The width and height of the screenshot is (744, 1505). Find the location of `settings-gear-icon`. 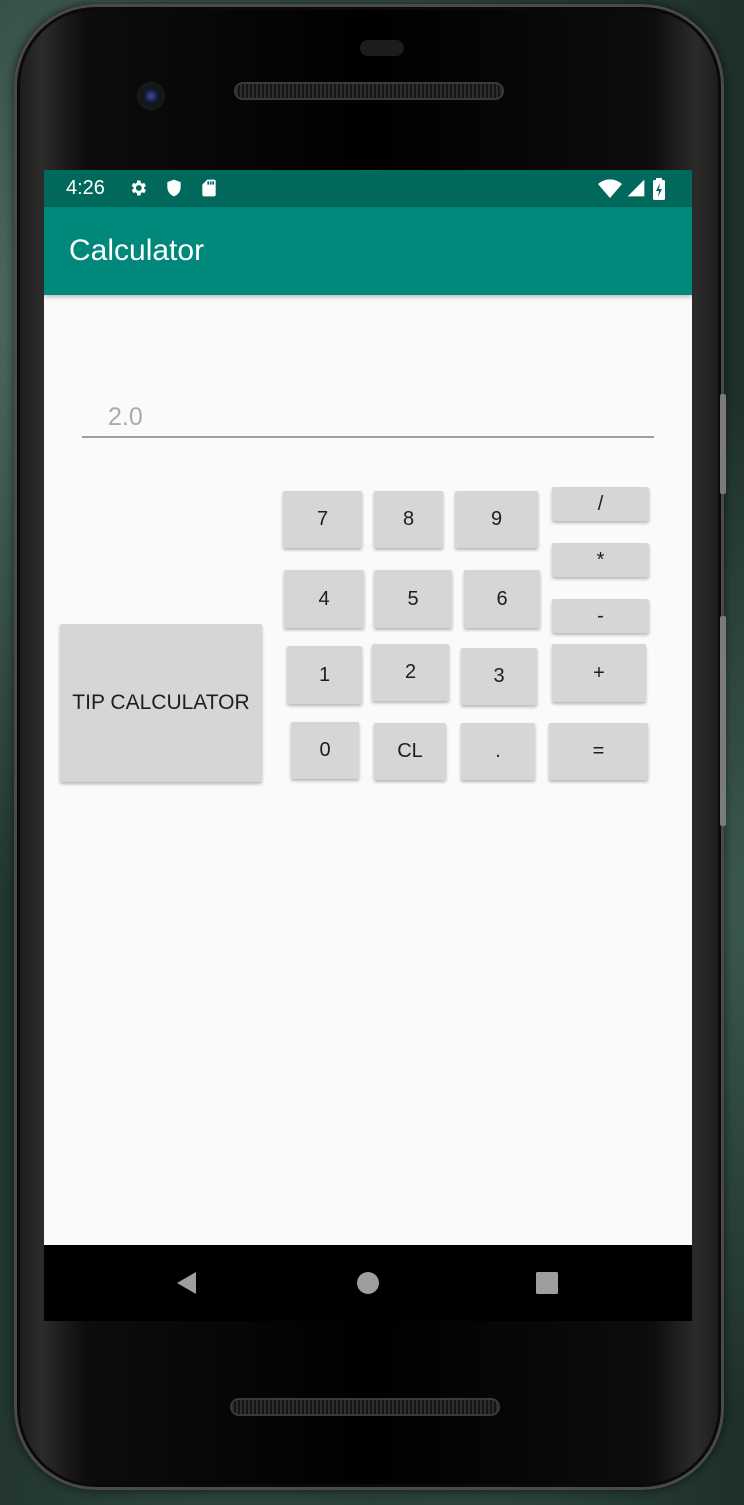

settings-gear-icon is located at coordinates (138, 188).